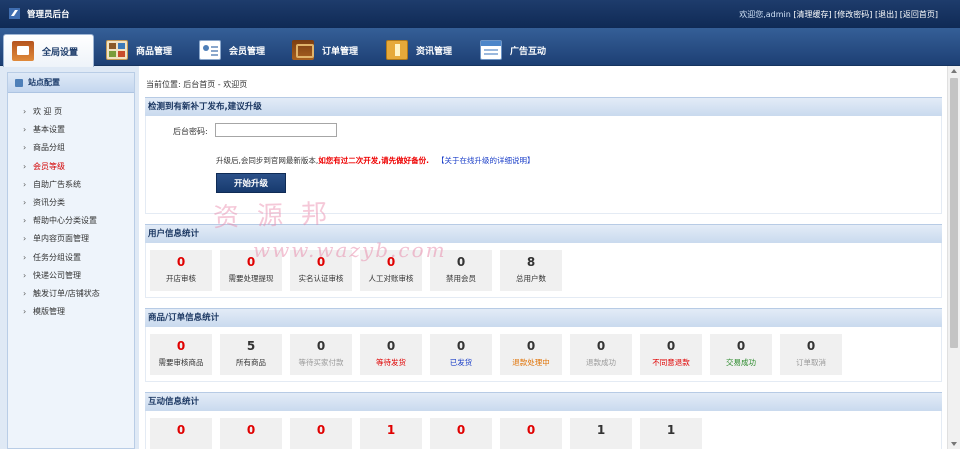 The width and height of the screenshot is (960, 449). I want to click on upgrade-heading: 检测到有新补丁发布,建议升级, so click(543, 106).